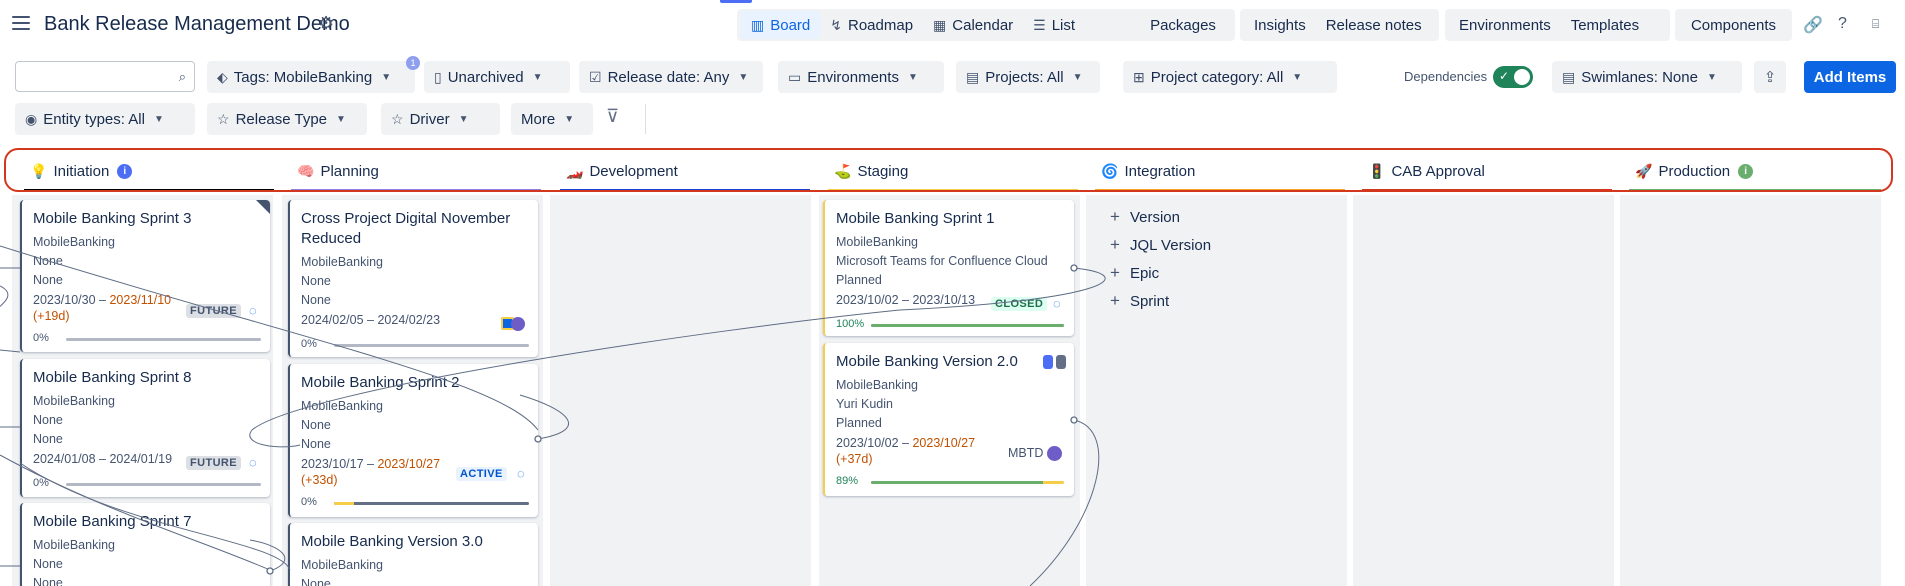 This screenshot has width=1905, height=586. I want to click on status-badge: CLOSED, so click(1019, 304).